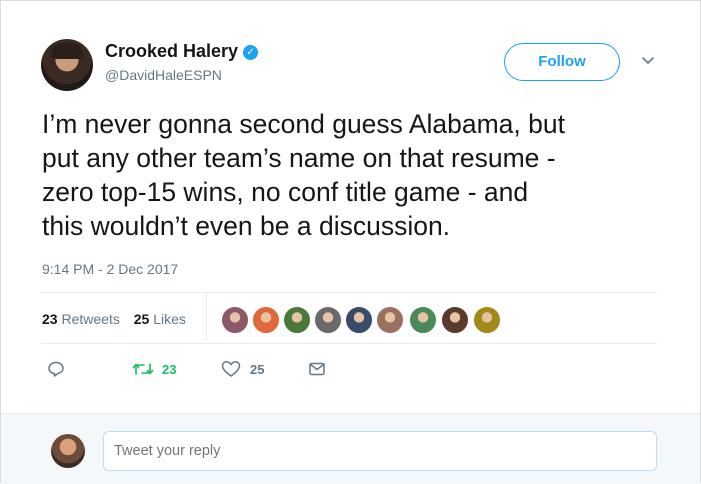 This screenshot has height=484, width=701. I want to click on retweets-stat: 23 Retweets, so click(81, 319).